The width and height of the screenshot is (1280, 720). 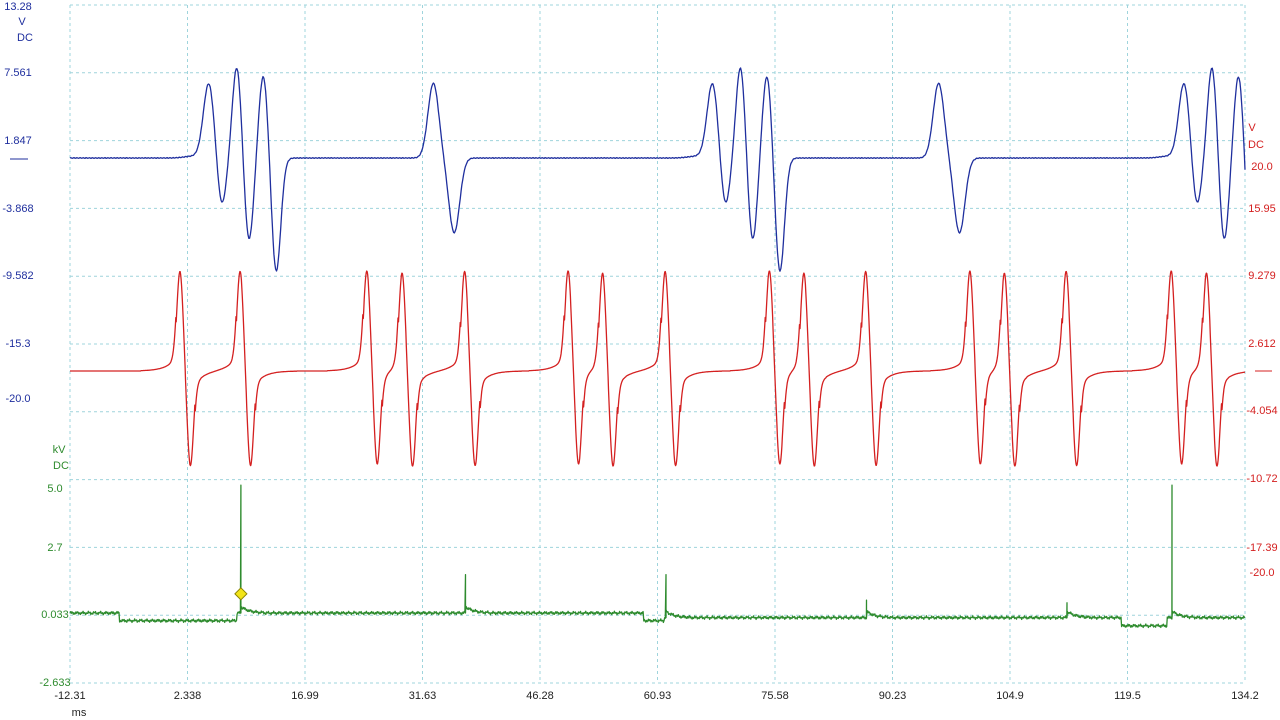 I want to click on axis-a-unit: V, so click(x=22, y=22).